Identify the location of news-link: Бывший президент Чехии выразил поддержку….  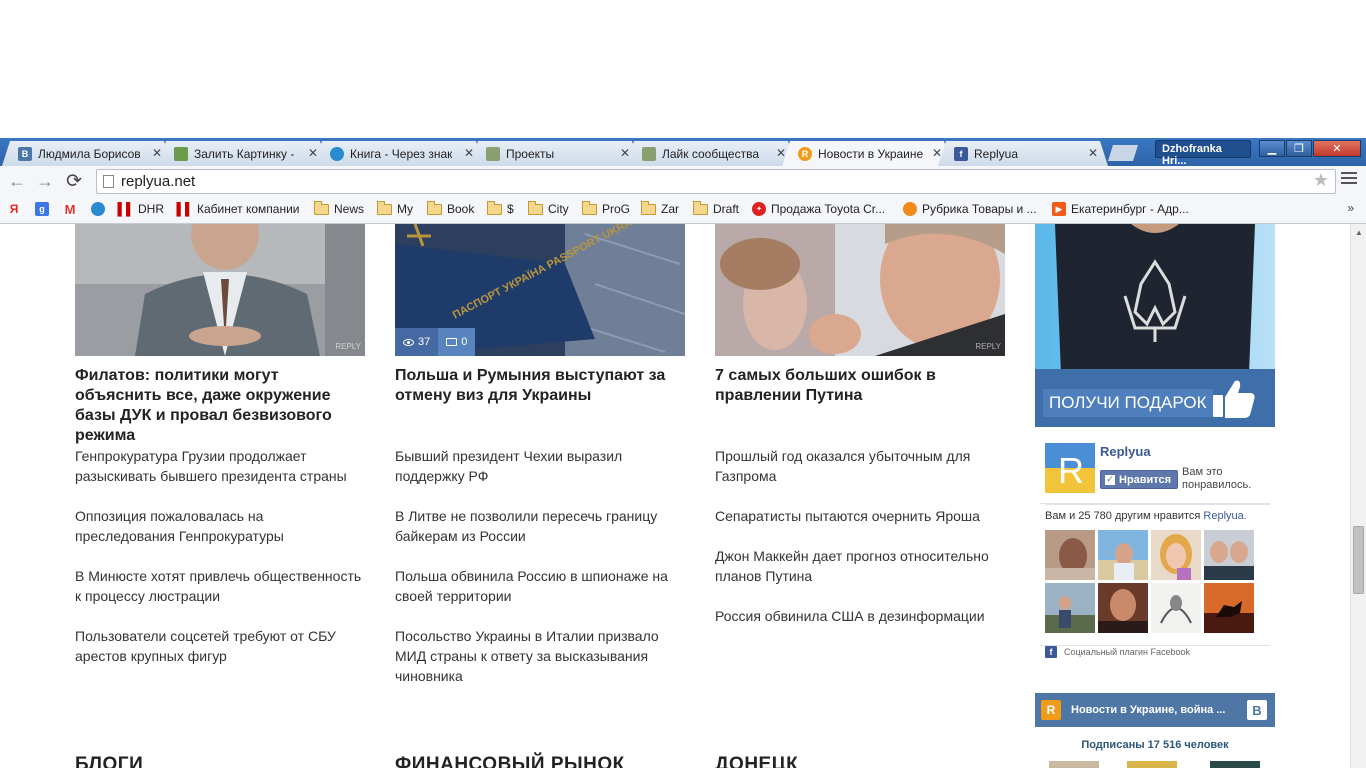
(540, 466).